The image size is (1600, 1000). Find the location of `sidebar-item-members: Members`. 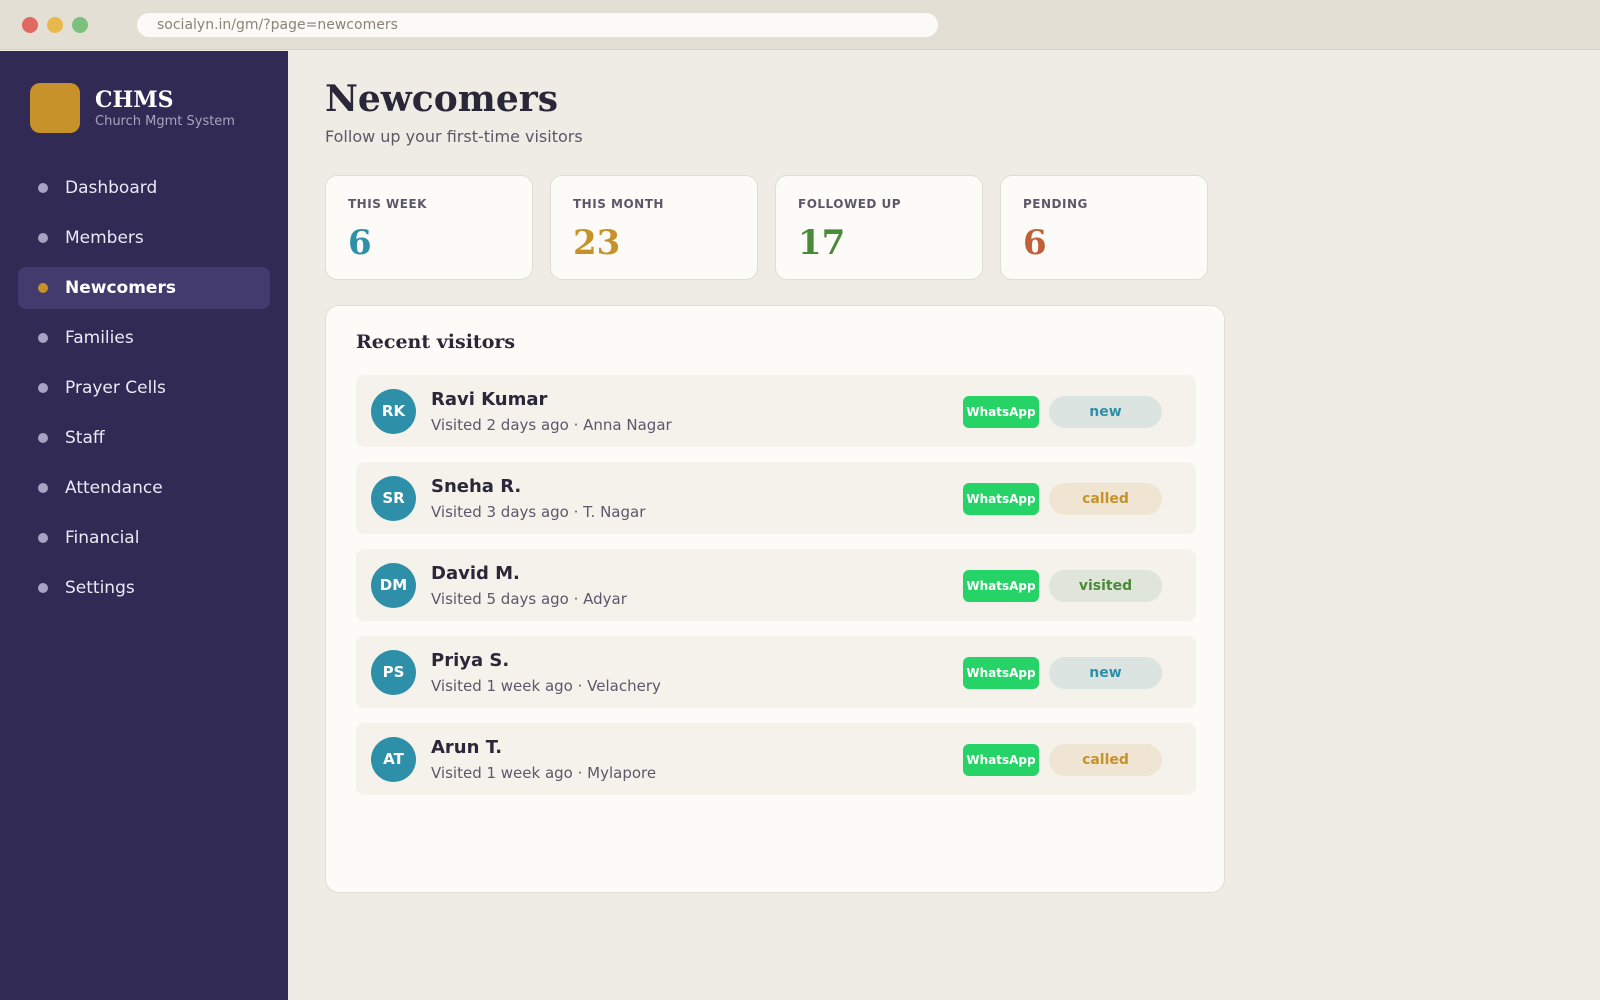

sidebar-item-members: Members is located at coordinates (144, 238).